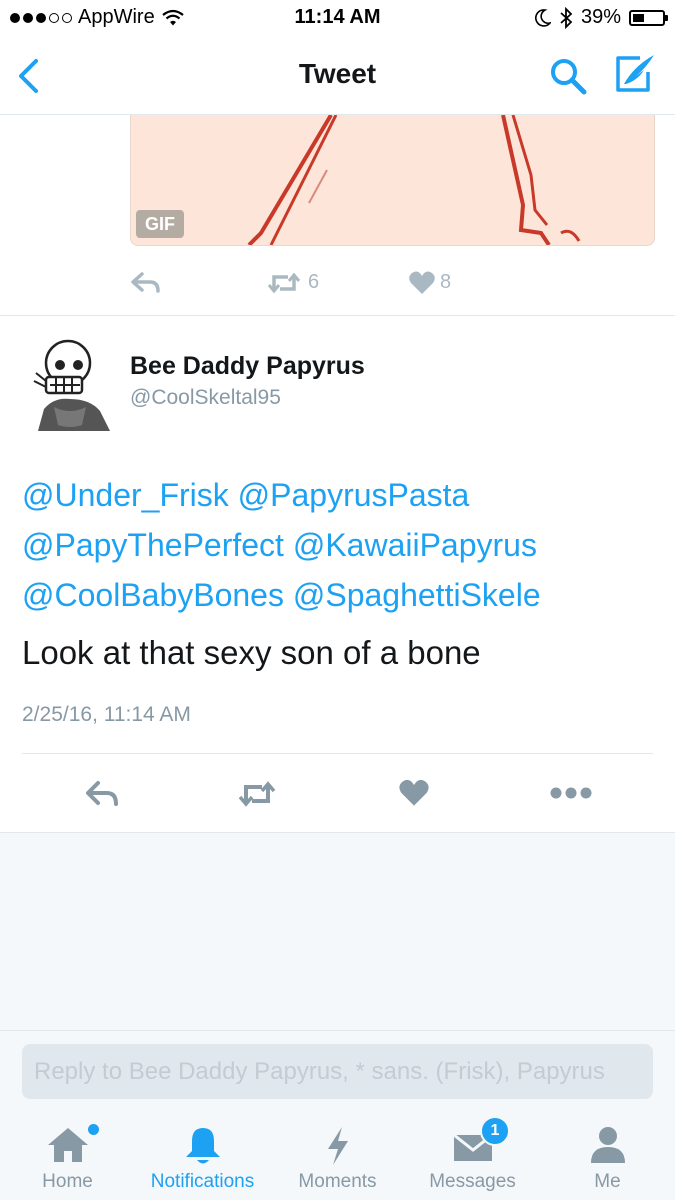  I want to click on home-icon, so click(67, 1145).